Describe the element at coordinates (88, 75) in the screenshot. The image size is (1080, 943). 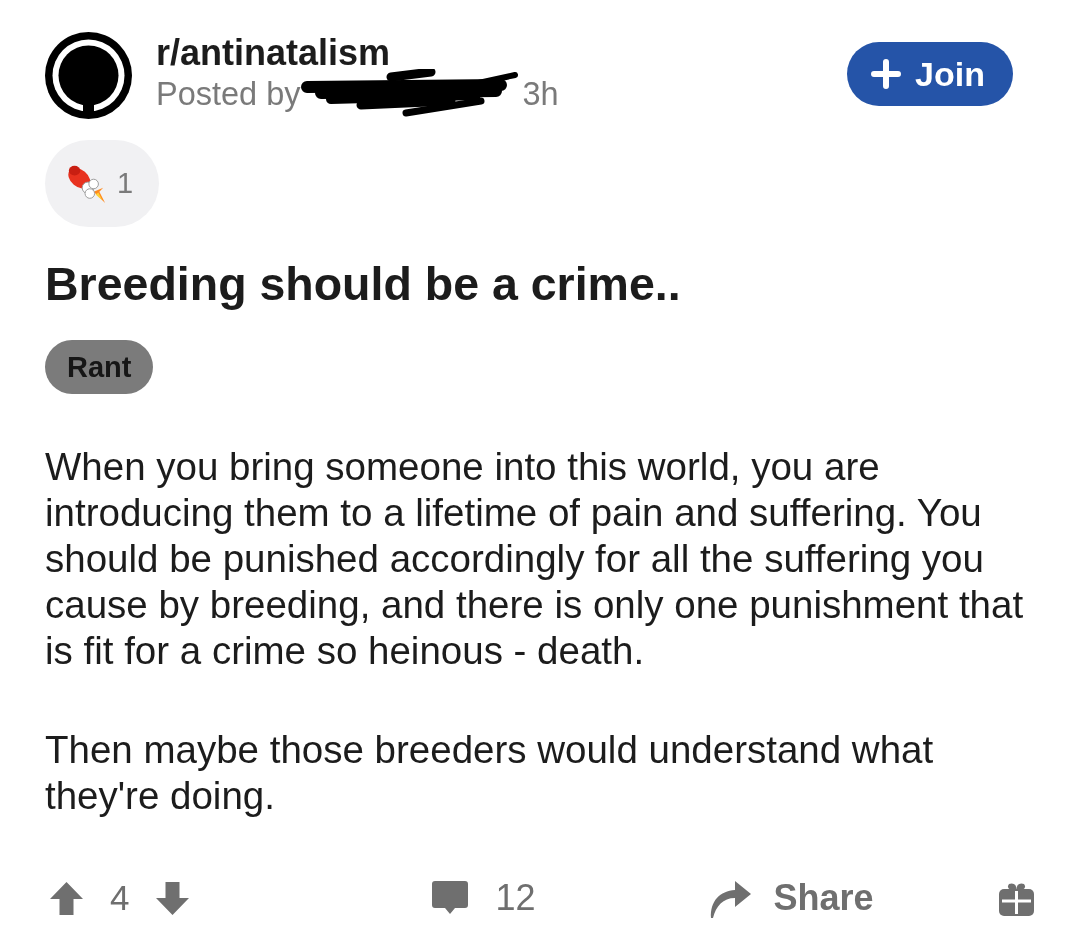
I see `avatar-icon` at that location.